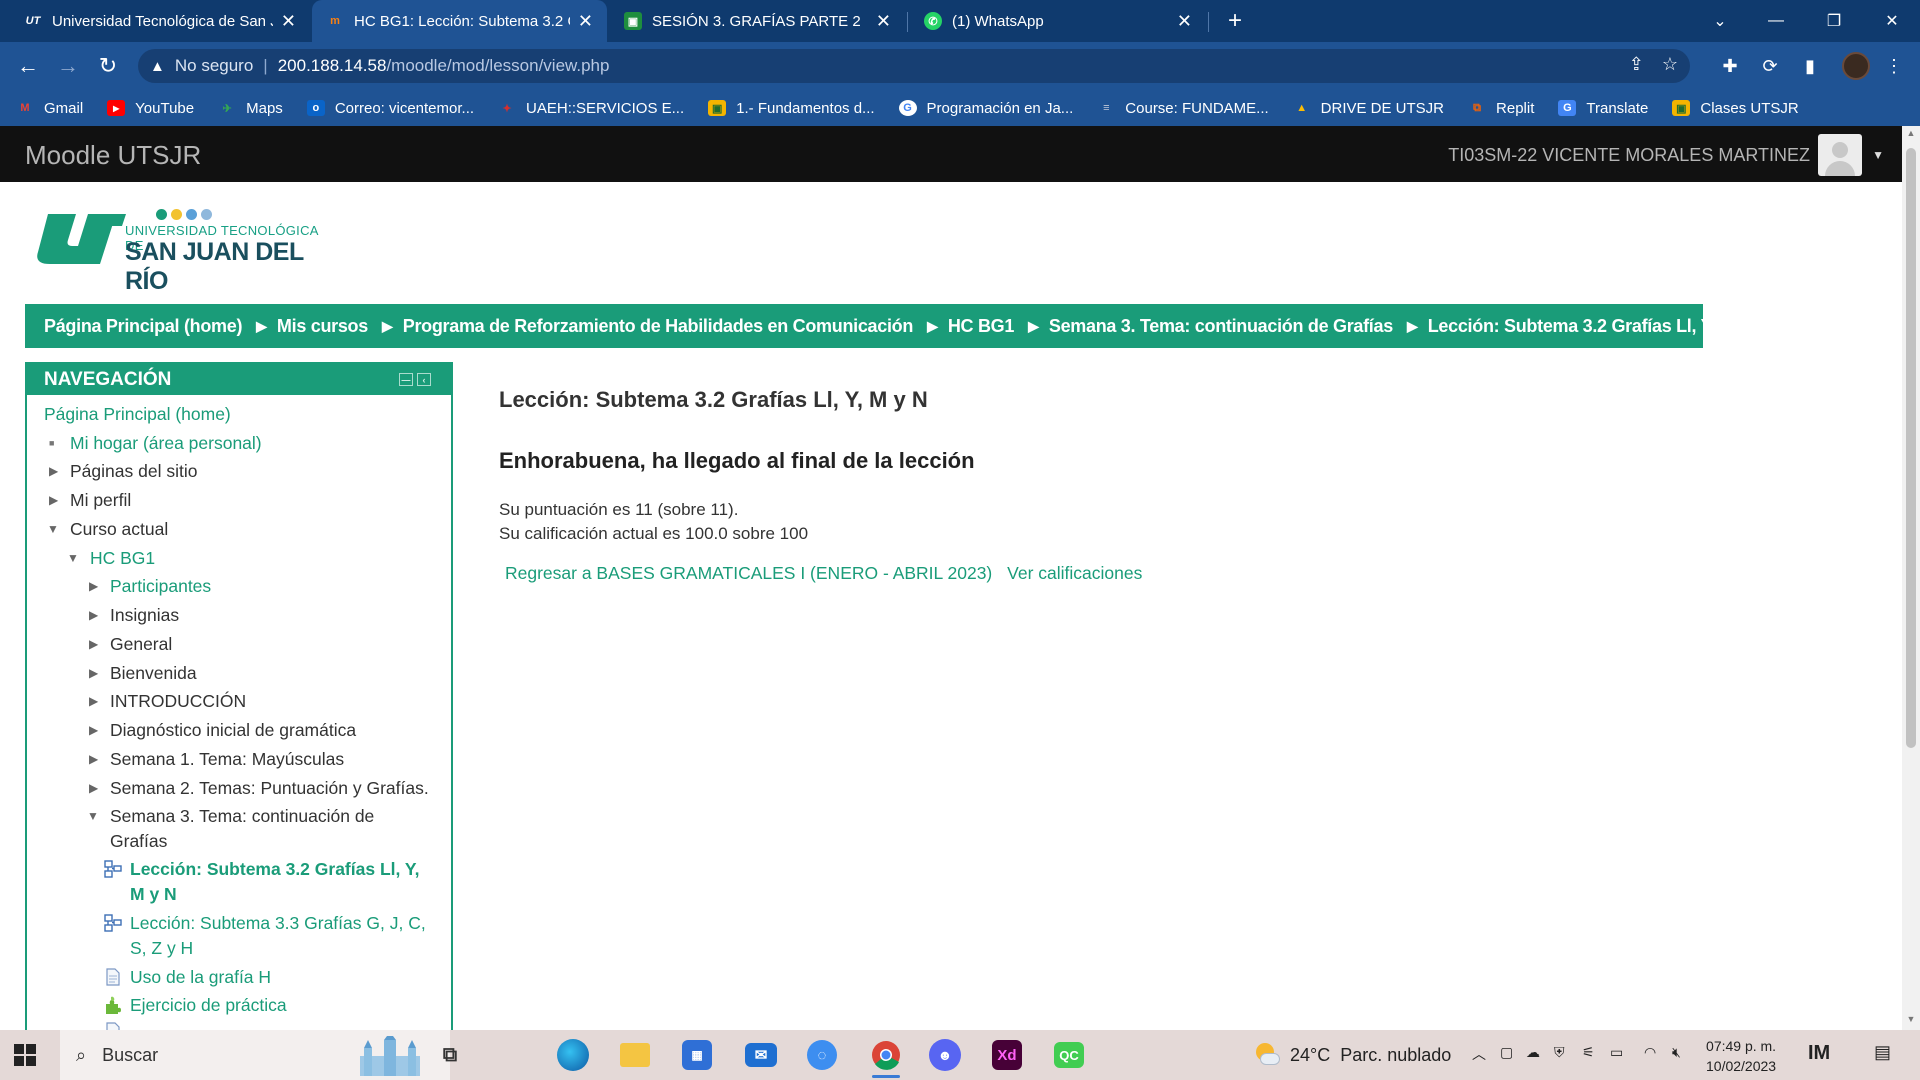 This screenshot has height=1080, width=1920. Describe the element at coordinates (25, 1055) in the screenshot. I see `windows-start-icon` at that location.